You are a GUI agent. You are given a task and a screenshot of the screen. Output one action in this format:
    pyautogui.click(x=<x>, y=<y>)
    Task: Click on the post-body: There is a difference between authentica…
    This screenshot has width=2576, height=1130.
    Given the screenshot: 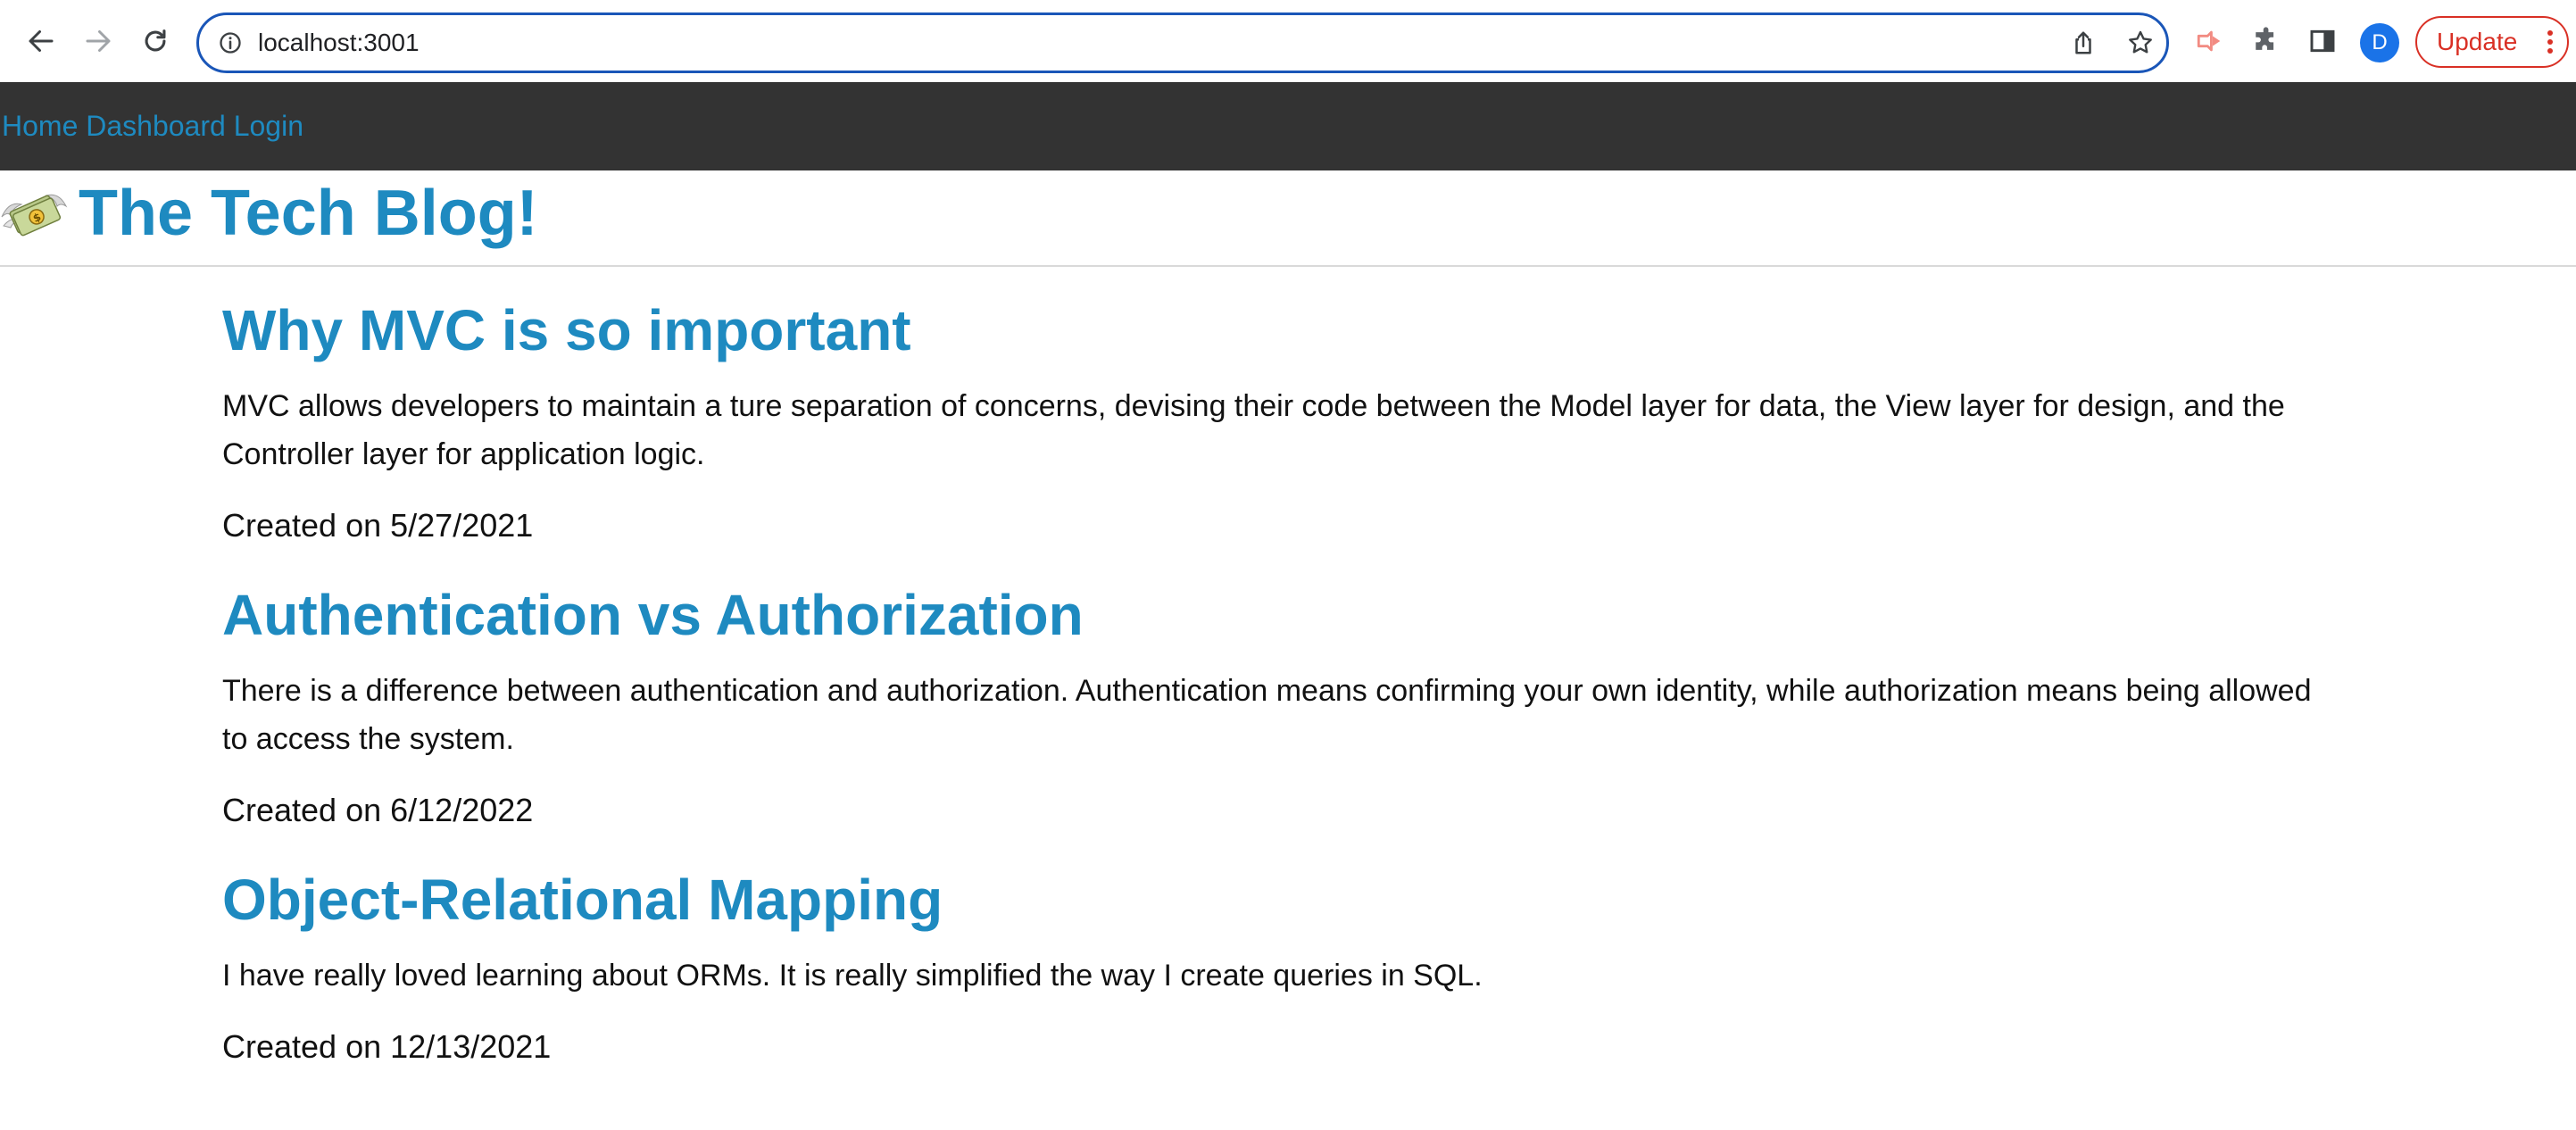 What is the action you would take?
    pyautogui.click(x=1267, y=715)
    